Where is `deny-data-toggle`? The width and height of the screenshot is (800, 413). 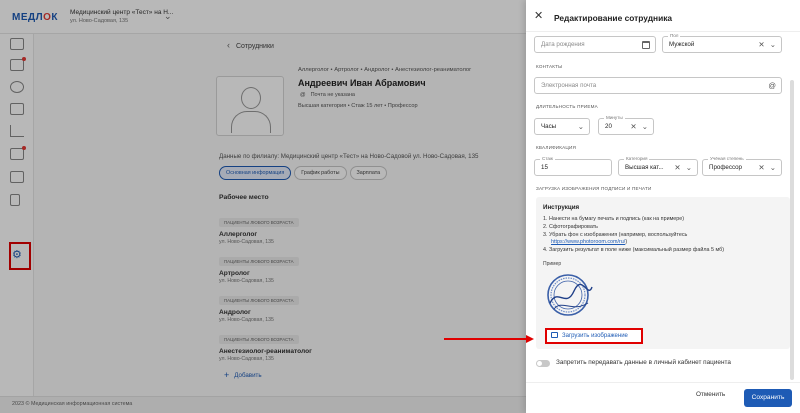
deny-data-toggle is located at coordinates (543, 363).